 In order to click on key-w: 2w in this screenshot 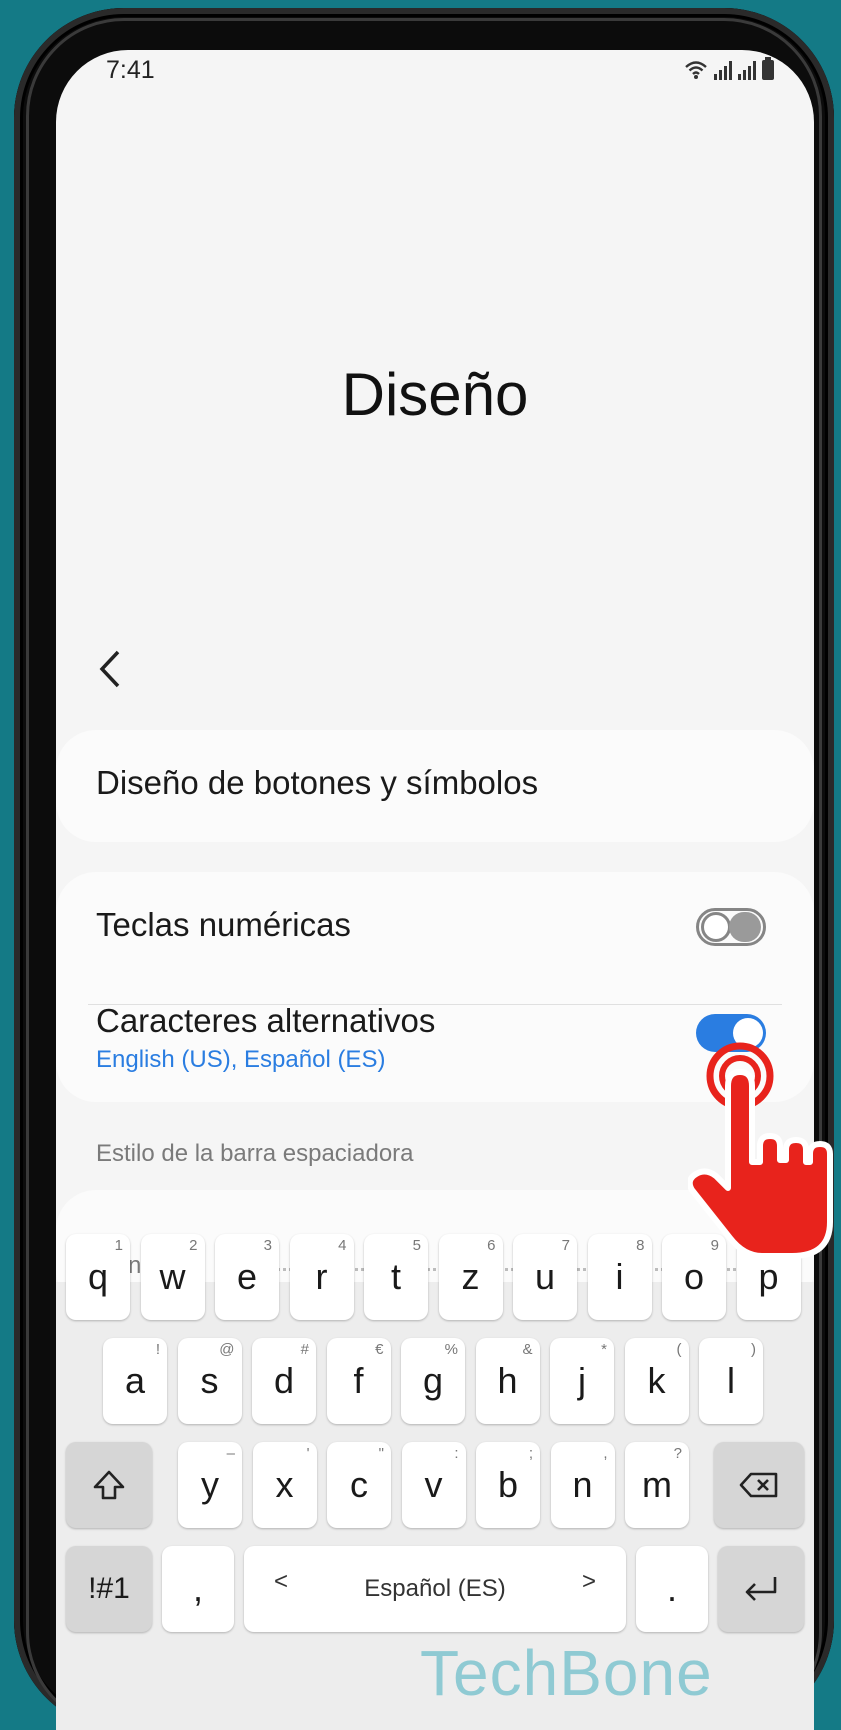, I will do `click(172, 1277)`.